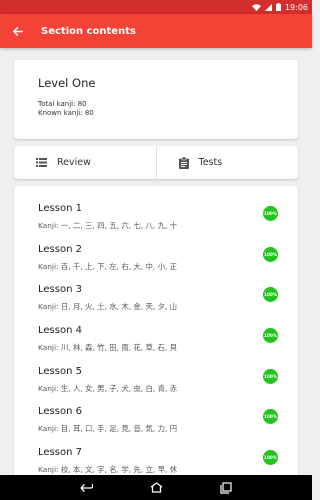  Describe the element at coordinates (62, 104) in the screenshot. I see `total-kanji-text: Total kanji: 80` at that location.